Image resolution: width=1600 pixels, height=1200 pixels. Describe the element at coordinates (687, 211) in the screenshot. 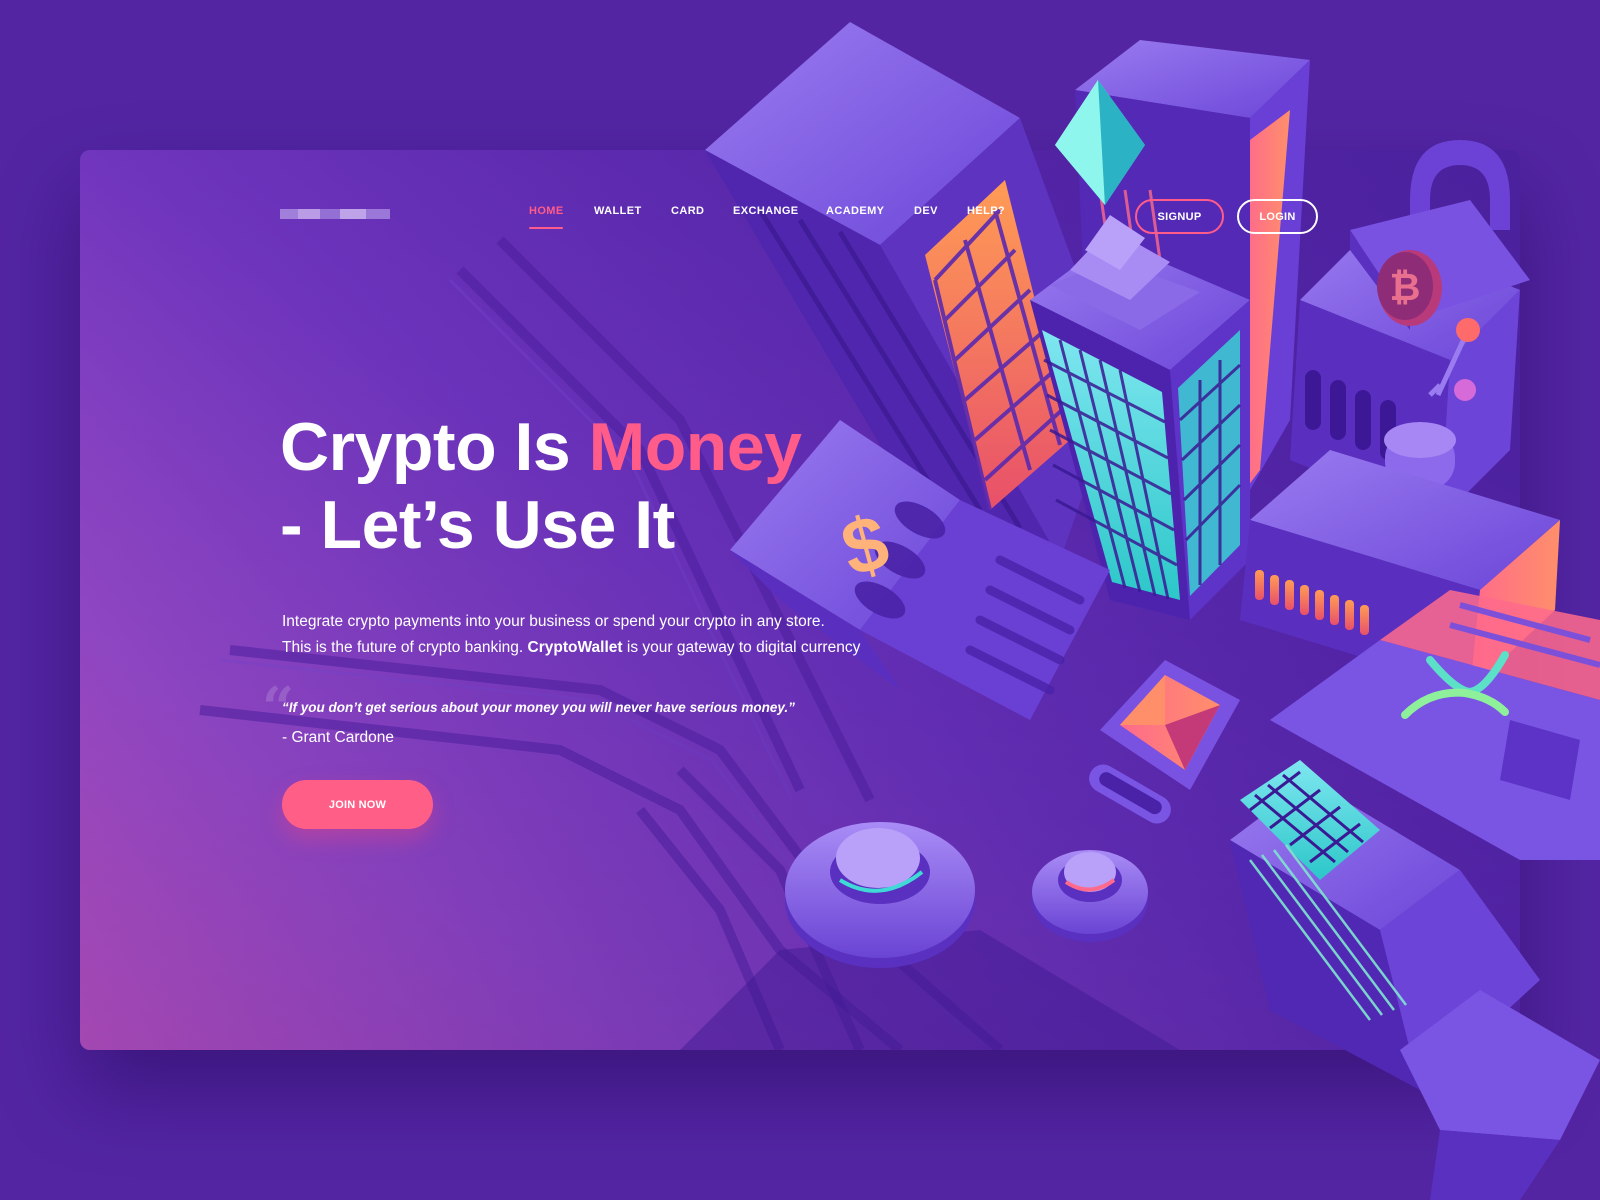

I see `nav-item-card: CARD` at that location.